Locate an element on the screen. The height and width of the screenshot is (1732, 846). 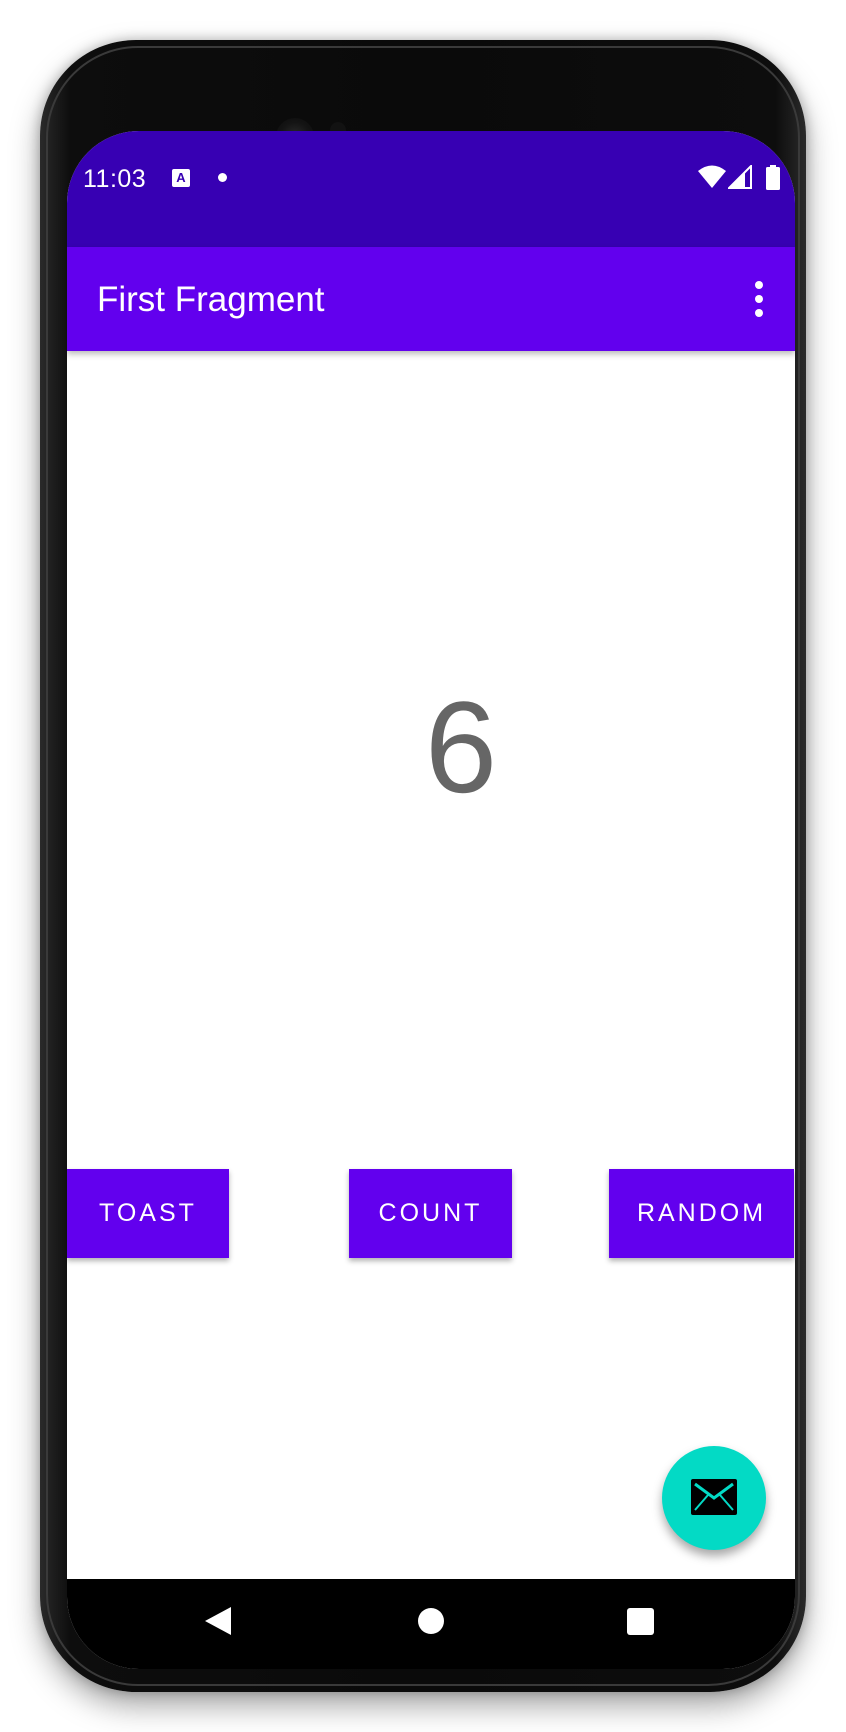
email-icon is located at coordinates (714, 1497).